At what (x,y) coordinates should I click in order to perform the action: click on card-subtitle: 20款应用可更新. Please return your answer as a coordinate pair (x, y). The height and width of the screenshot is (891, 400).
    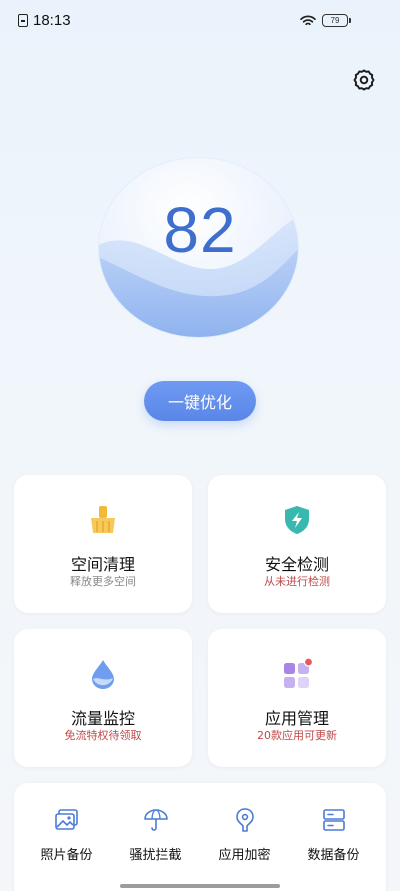
    Looking at the image, I should click on (297, 735).